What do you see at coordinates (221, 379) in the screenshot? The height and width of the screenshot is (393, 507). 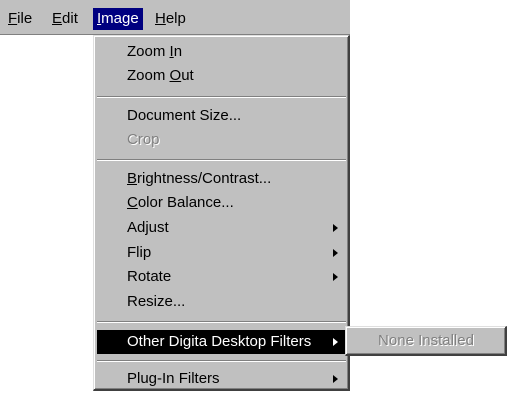 I see `menu-item-plug-in-filters: Plug-In Filters` at bounding box center [221, 379].